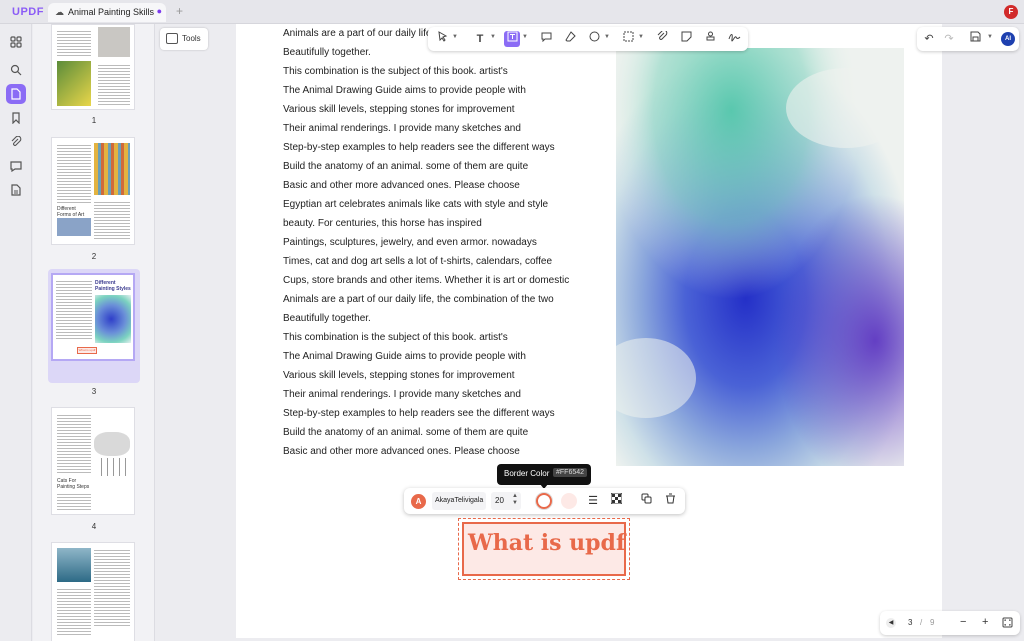  I want to click on font-size-value: 20, so click(499, 500).